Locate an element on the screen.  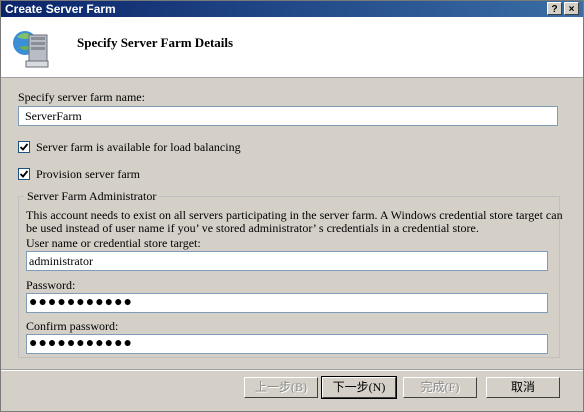
farm-name-input: ServerFarm is located at coordinates (288, 116).